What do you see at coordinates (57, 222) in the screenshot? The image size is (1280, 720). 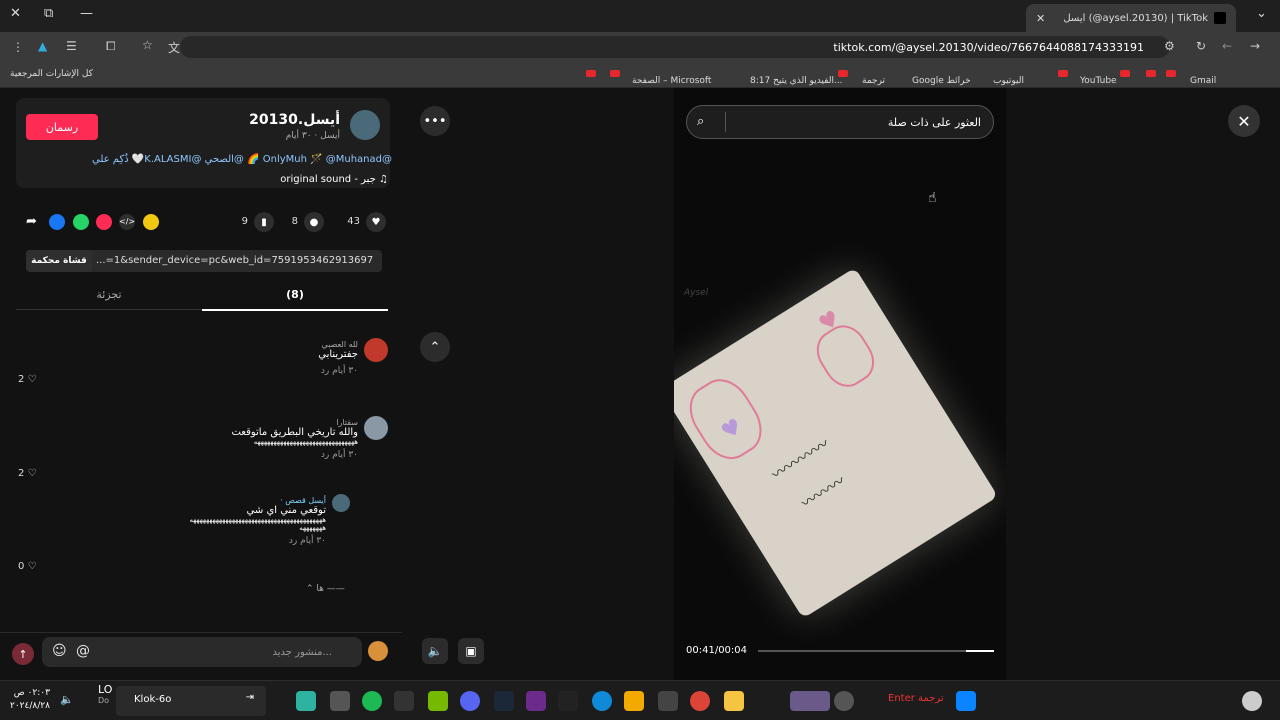 I see `facebook-icon` at bounding box center [57, 222].